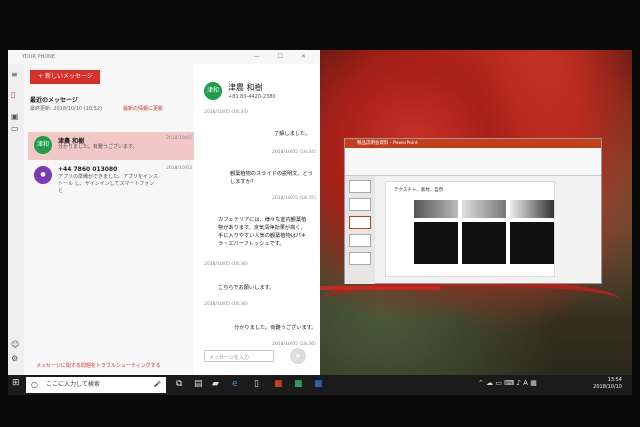 The height and width of the screenshot is (427, 640). I want to click on menu-icon: ≡, so click(14, 74).